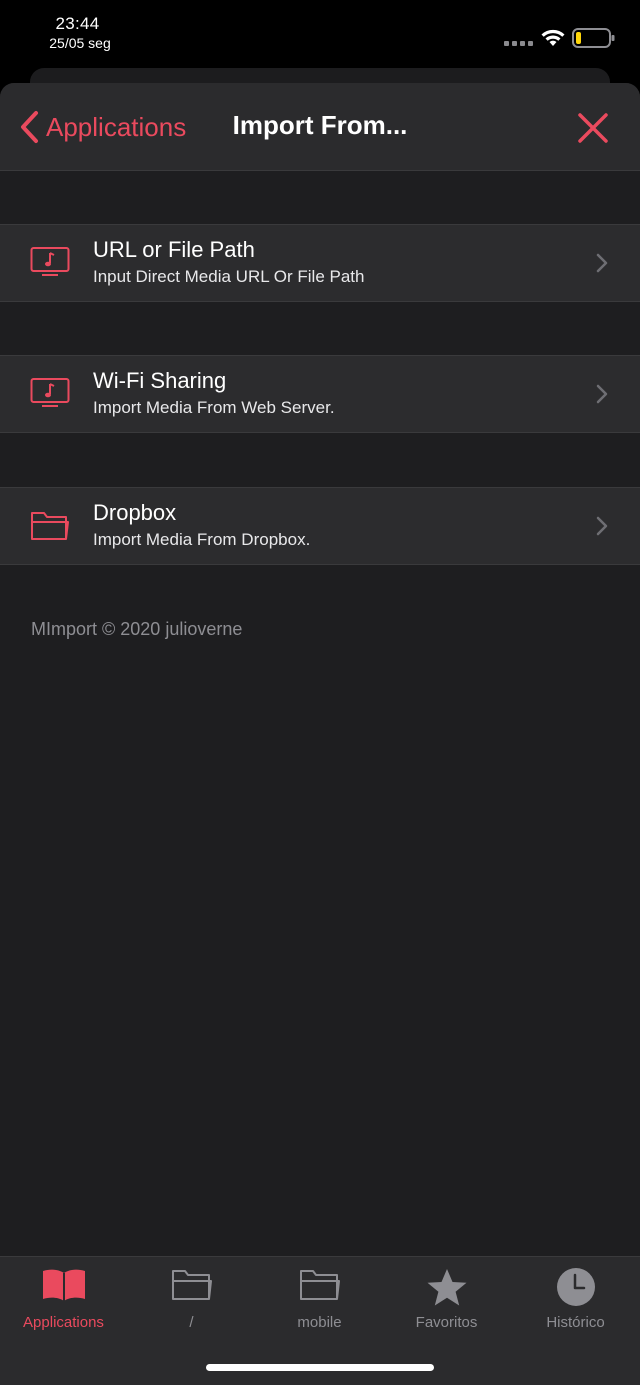 This screenshot has height=1385, width=640. Describe the element at coordinates (446, 1322) in the screenshot. I see `tab-label: Favoritos` at that location.